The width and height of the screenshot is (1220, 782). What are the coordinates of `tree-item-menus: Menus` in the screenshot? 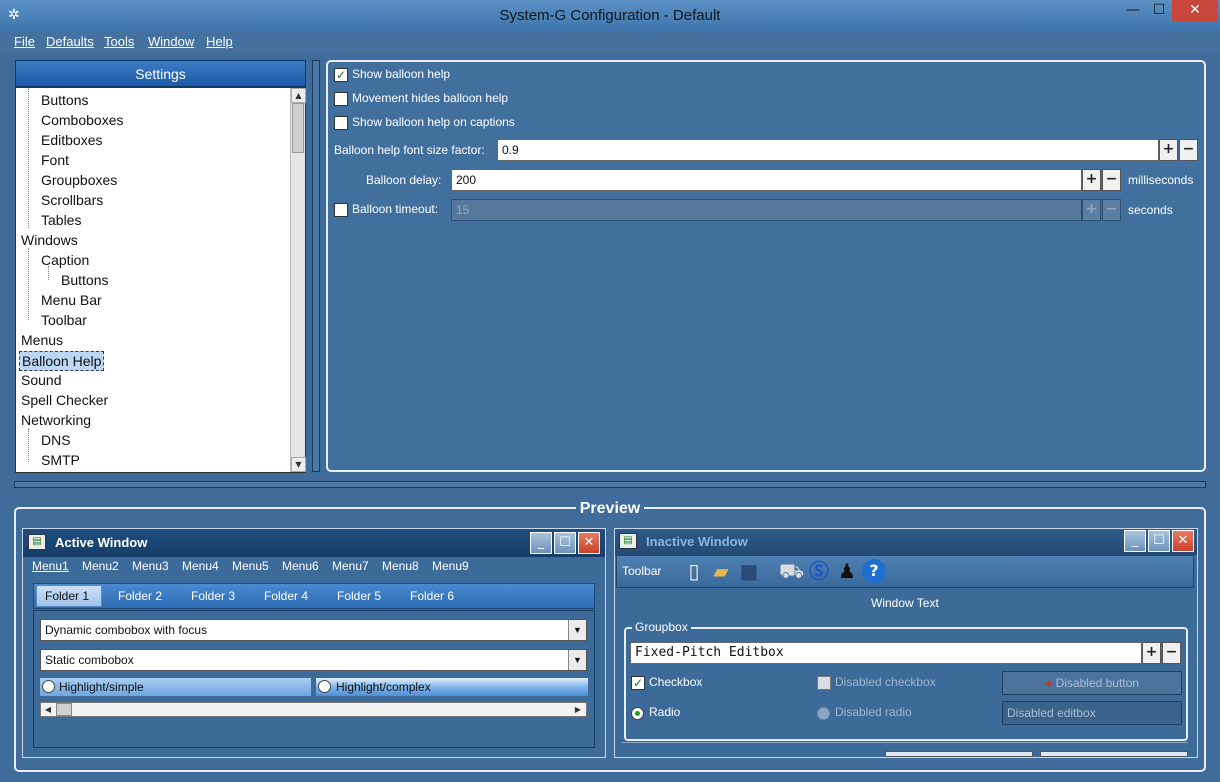 It's located at (42, 340).